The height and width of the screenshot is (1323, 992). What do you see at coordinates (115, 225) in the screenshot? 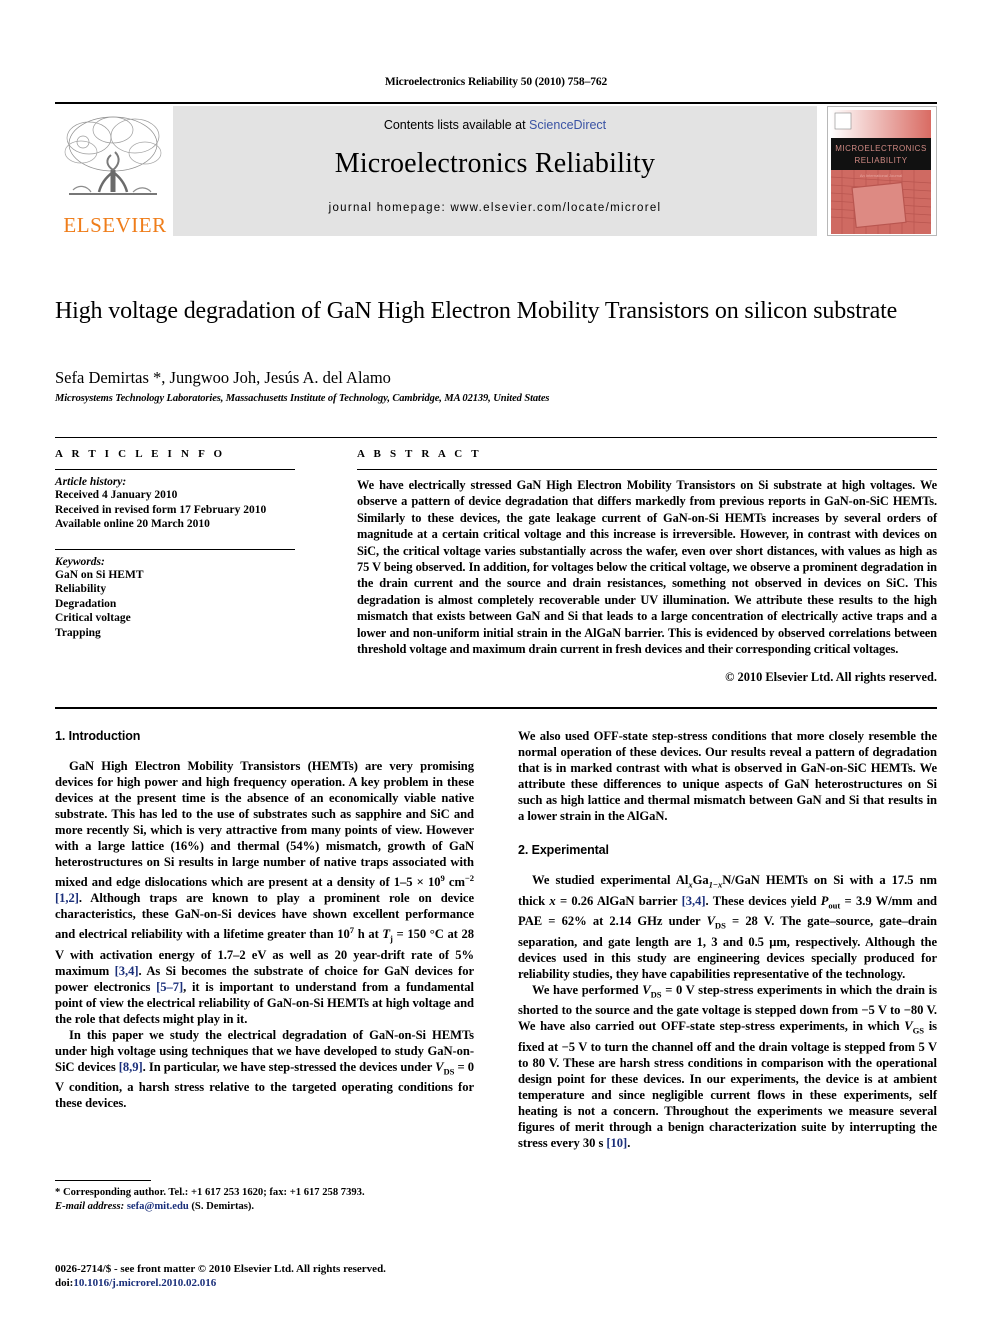
I see `elsevier-wordmark: ELSEVIER` at bounding box center [115, 225].